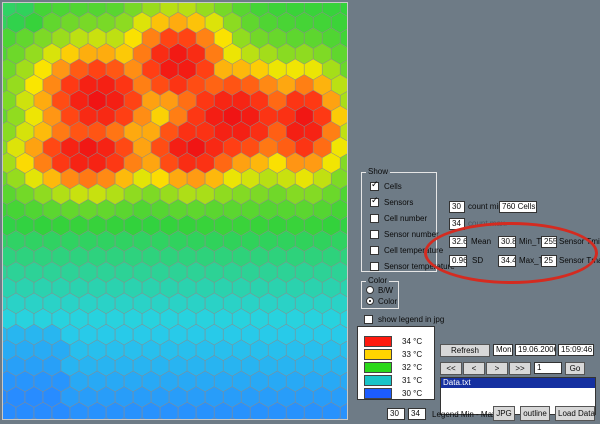 The width and height of the screenshot is (600, 424). Describe the element at coordinates (388, 301) in the screenshot. I see `option-color-label: Color` at that location.